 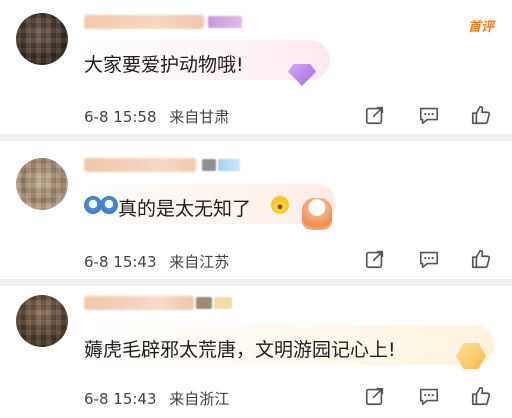 I want to click on comment-location: 来自甘肃, so click(x=199, y=117).